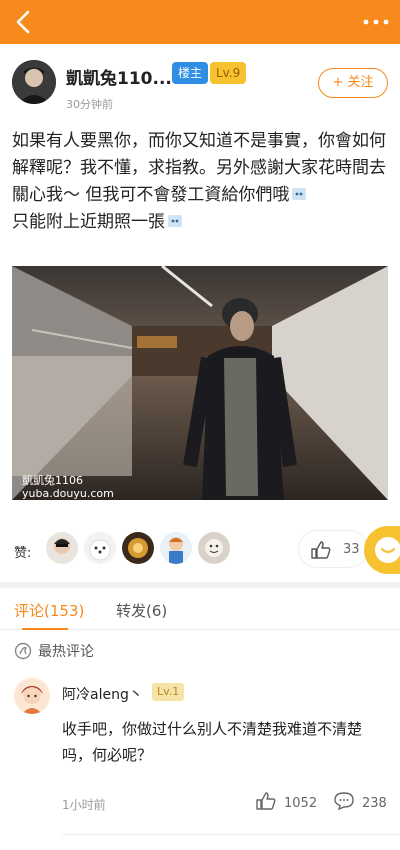 This screenshot has width=400, height=850. Describe the element at coordinates (301, 803) in the screenshot. I see `comment-like-count: 1052` at that location.